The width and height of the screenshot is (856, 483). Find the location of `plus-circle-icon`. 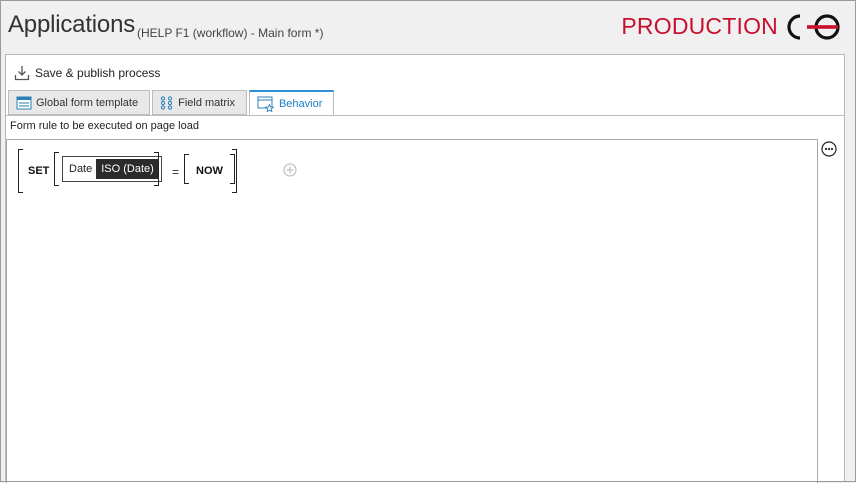

plus-circle-icon is located at coordinates (290, 170).